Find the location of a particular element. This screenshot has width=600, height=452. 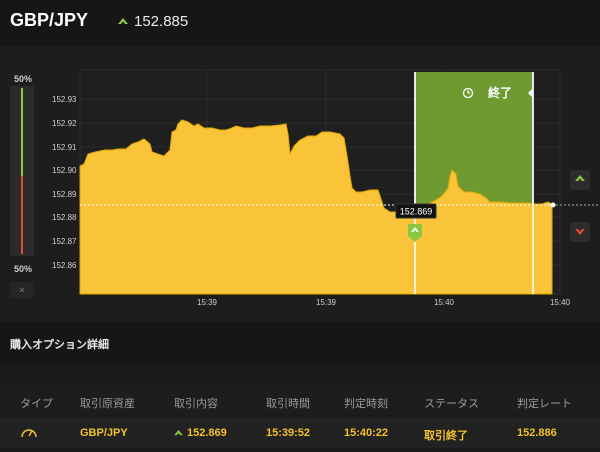

up-chevron-icon is located at coordinates (580, 178).